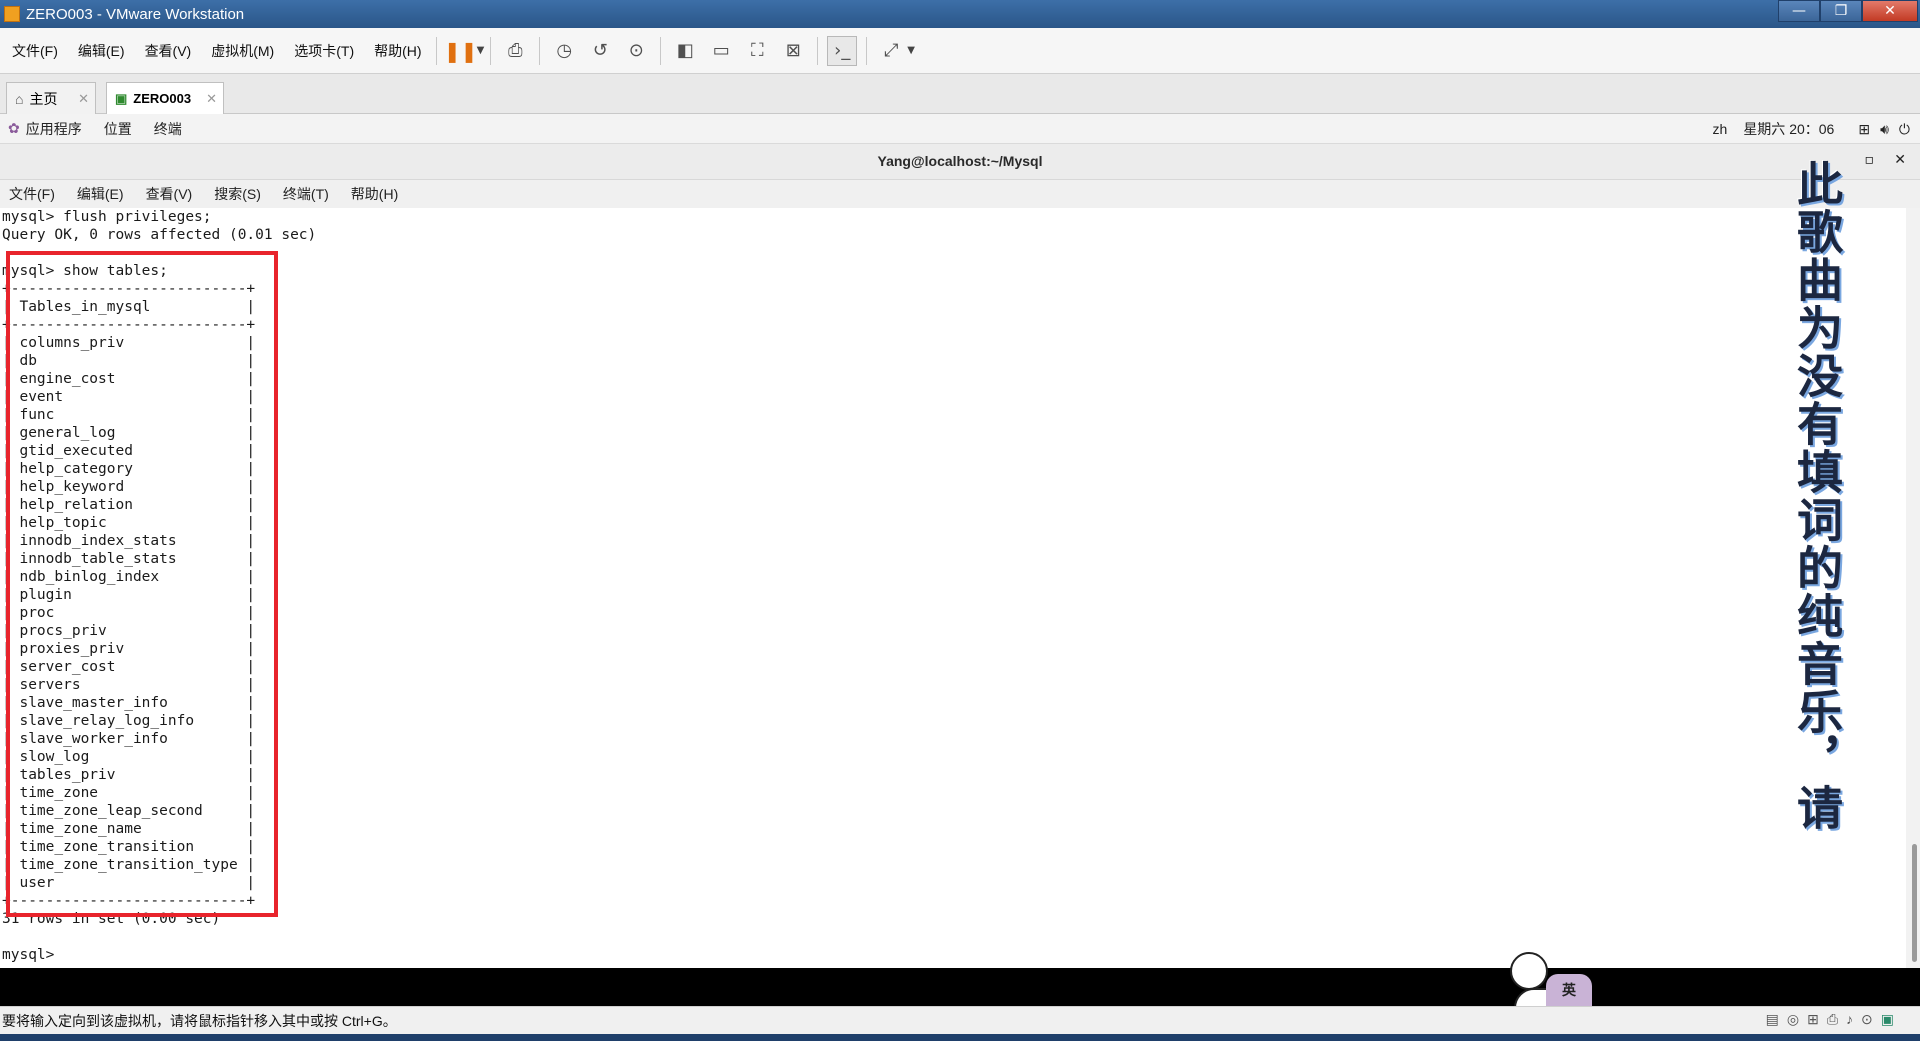 The width and height of the screenshot is (1920, 1041). Describe the element at coordinates (111, 919) in the screenshot. I see `terminal-line: 31 rows in set (0.00 sec)` at that location.